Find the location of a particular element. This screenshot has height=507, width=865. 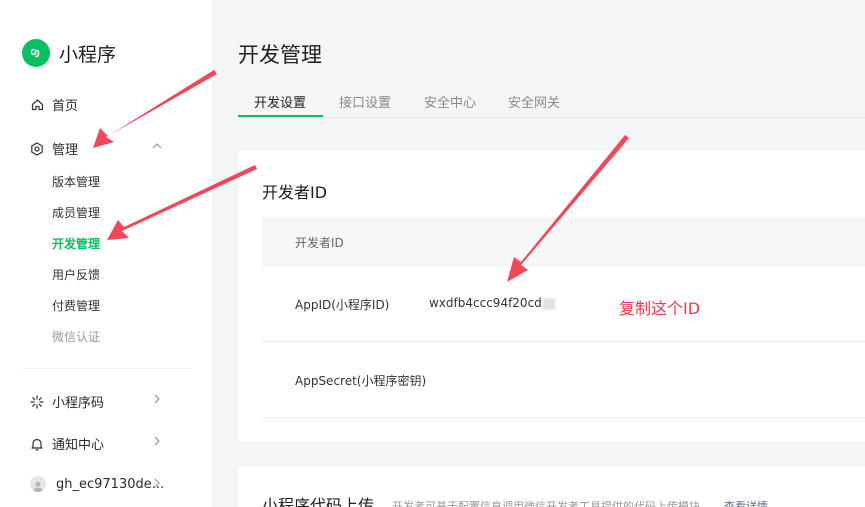

sidebar-item-label: 首页 is located at coordinates (65, 106).